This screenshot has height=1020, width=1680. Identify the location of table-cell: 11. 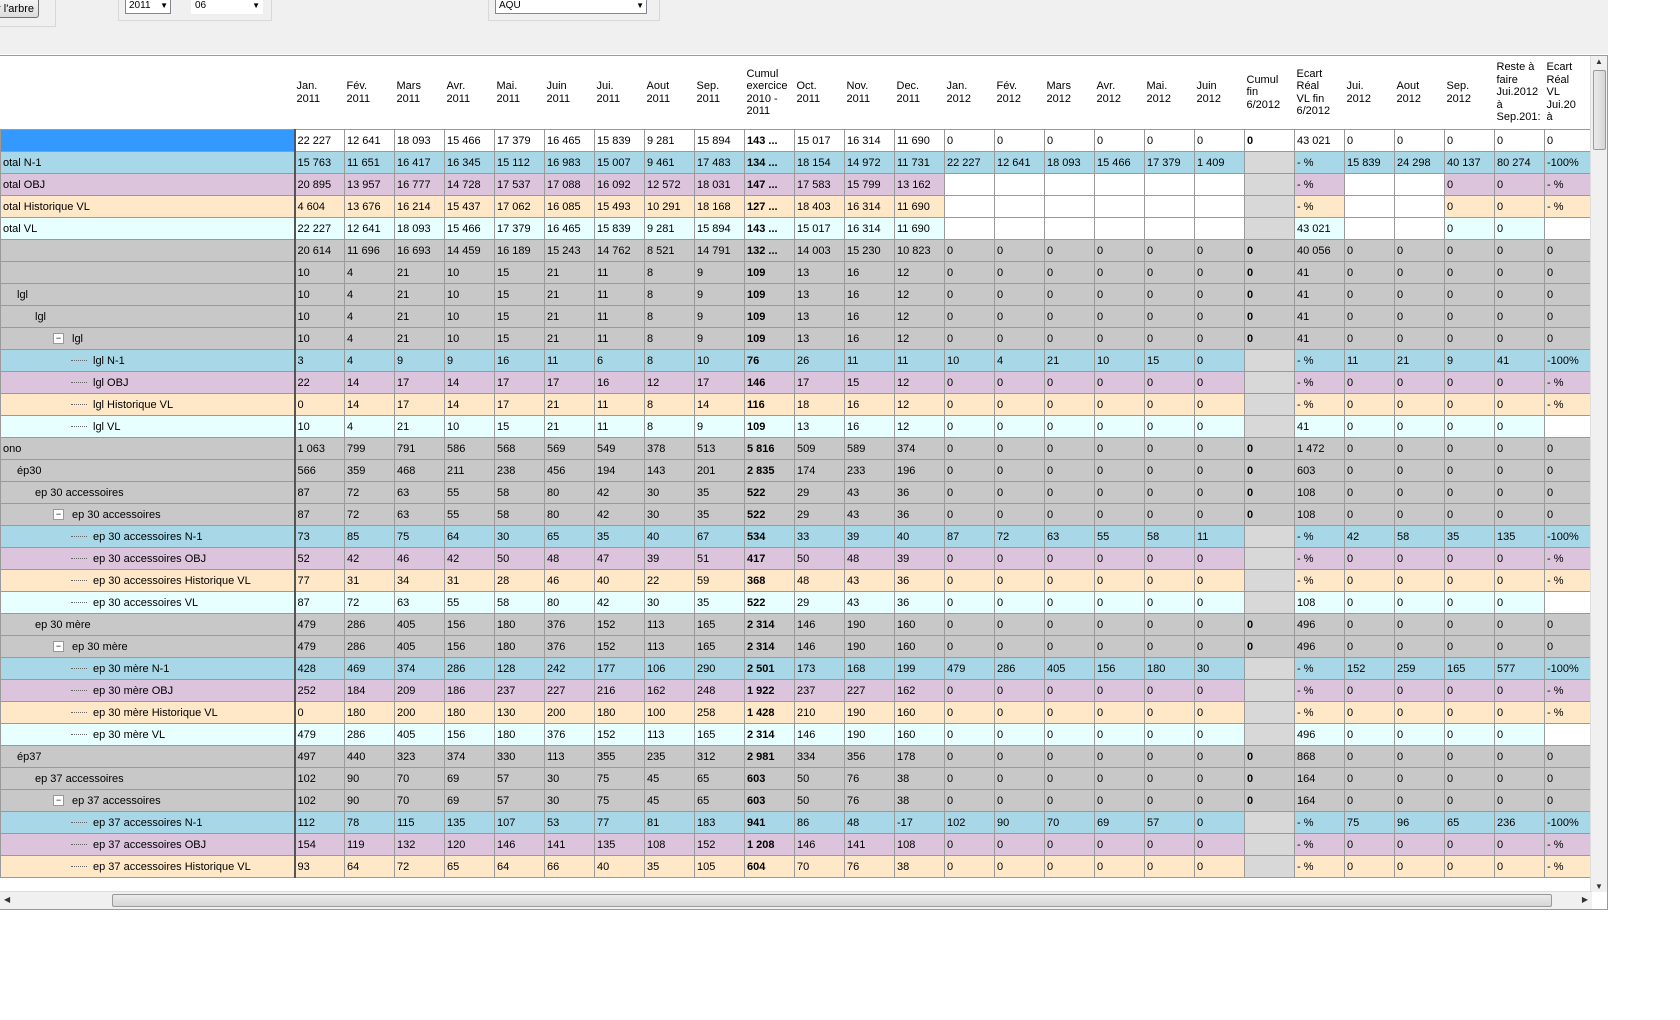
(1219, 536).